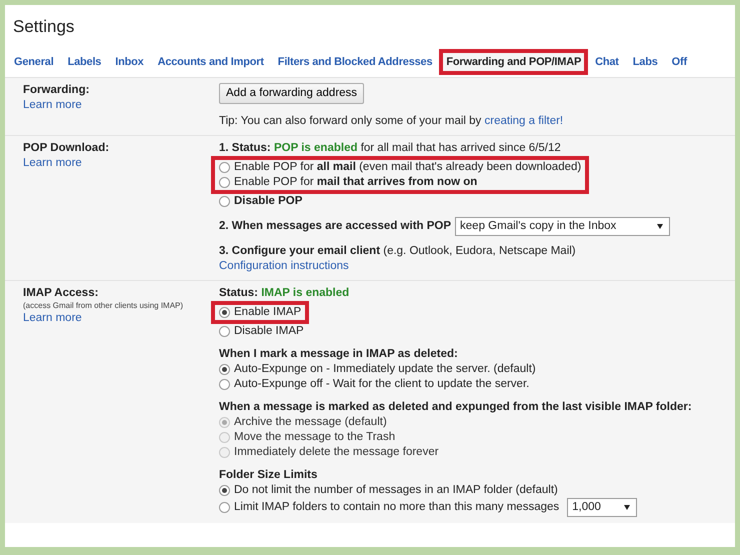  What do you see at coordinates (645, 62) in the screenshot?
I see `settings-tab: Labs` at bounding box center [645, 62].